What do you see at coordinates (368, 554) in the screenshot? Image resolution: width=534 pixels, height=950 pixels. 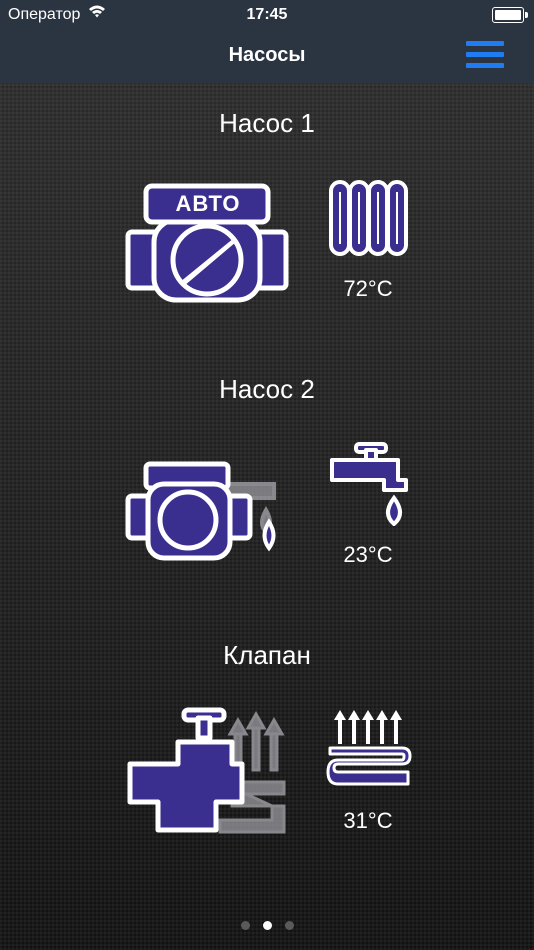 I see `temperature-pump-2: 23°C` at bounding box center [368, 554].